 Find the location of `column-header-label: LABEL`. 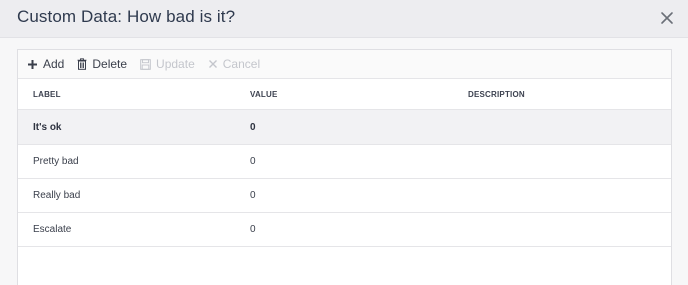

column-header-label: LABEL is located at coordinates (47, 94).